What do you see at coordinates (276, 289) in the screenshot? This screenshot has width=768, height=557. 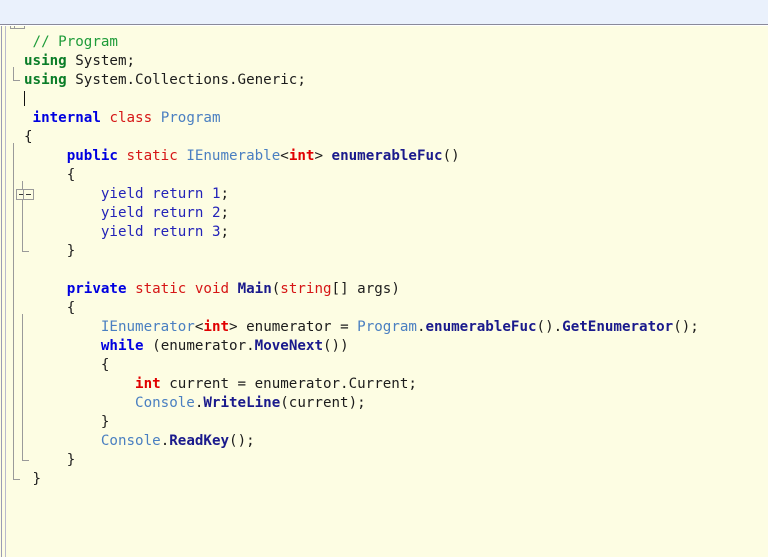 I see `code-token-plain: (` at bounding box center [276, 289].